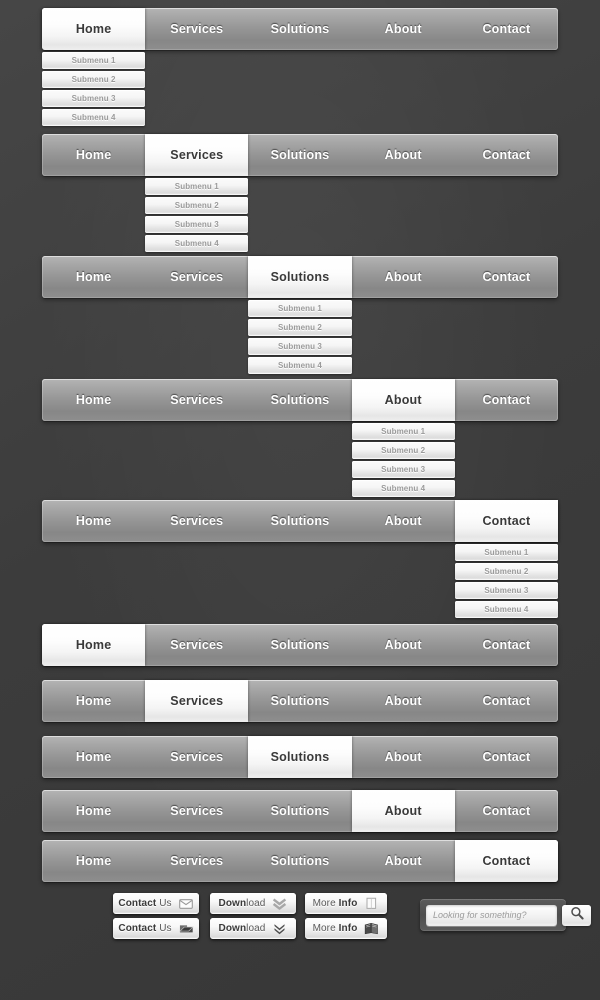  I want to click on more-info-button-solid: More Info, so click(346, 928).